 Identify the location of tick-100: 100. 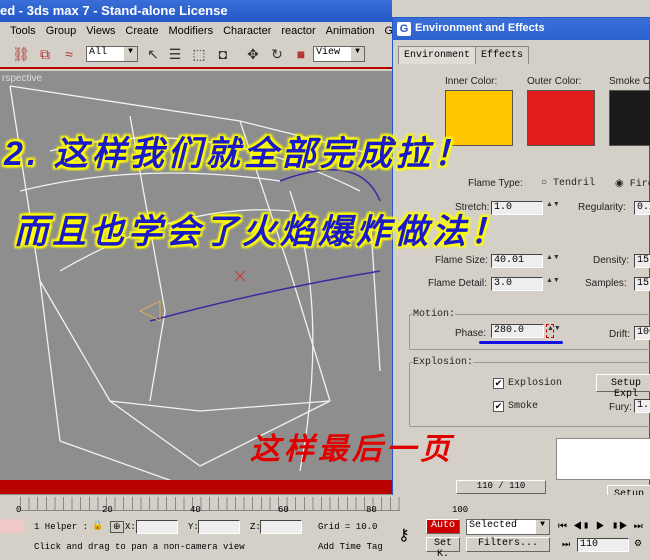
(460, 510).